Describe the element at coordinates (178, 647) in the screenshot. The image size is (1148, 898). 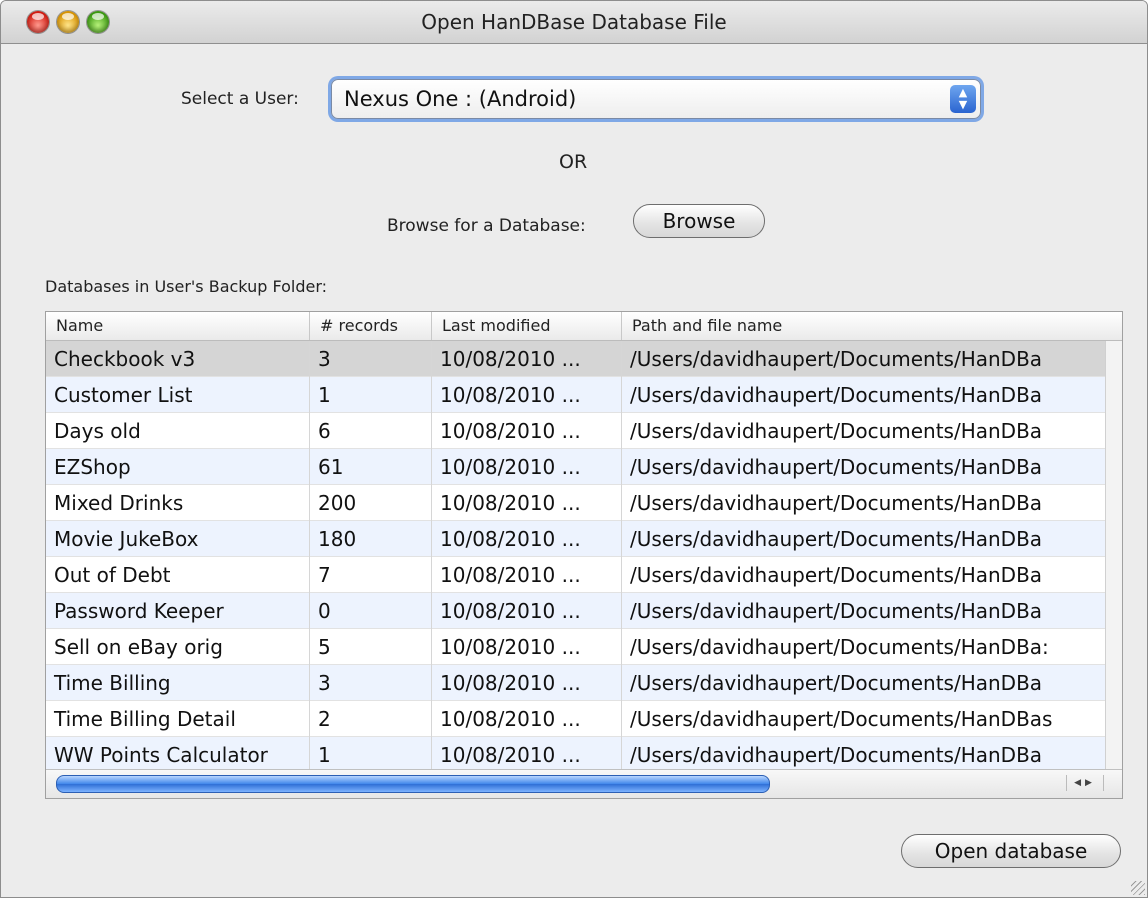
I see `table-cell-name: Sell on eBay orig` at that location.